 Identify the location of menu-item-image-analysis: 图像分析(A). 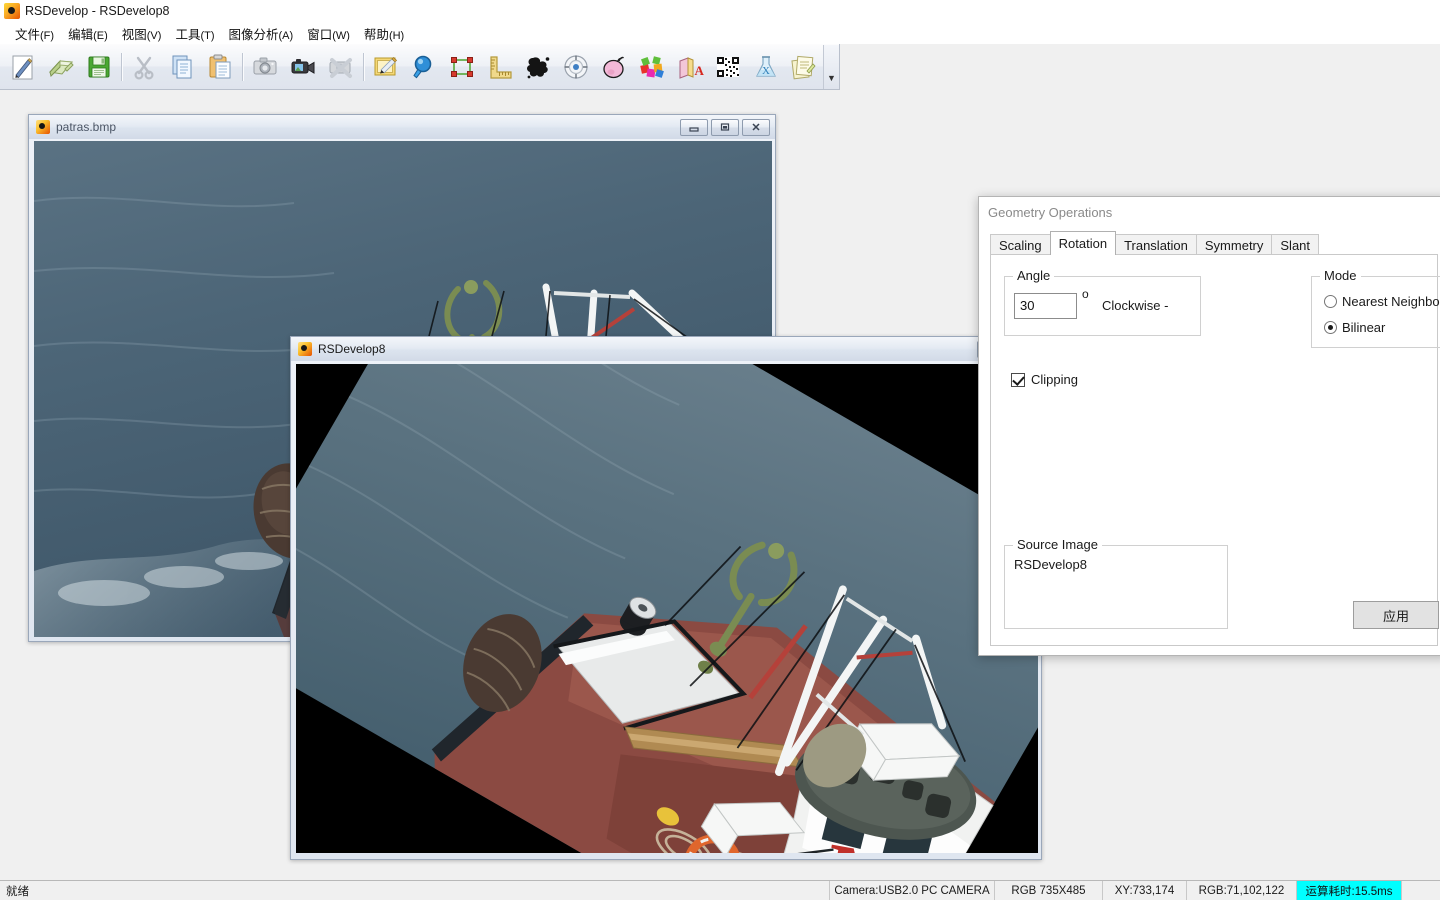
(261, 33).